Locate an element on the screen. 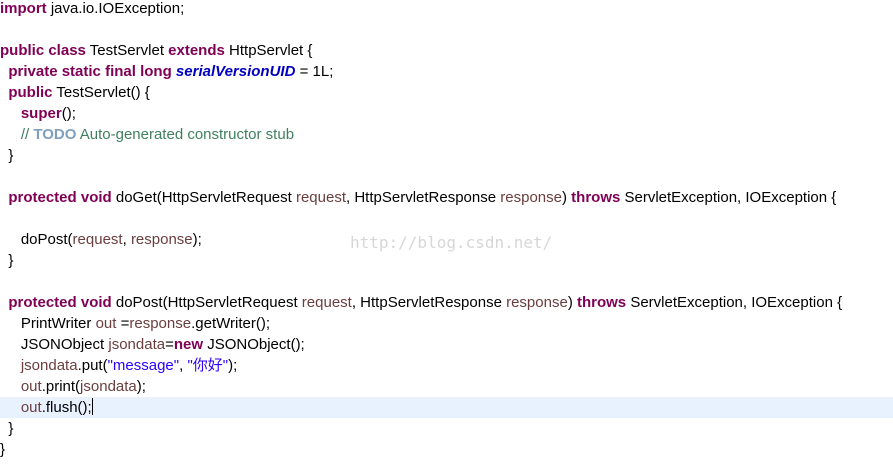 Image resolution: width=893 pixels, height=464 pixels. code-line: // TODO Auto-generated constructor stub is located at coordinates (446, 134).